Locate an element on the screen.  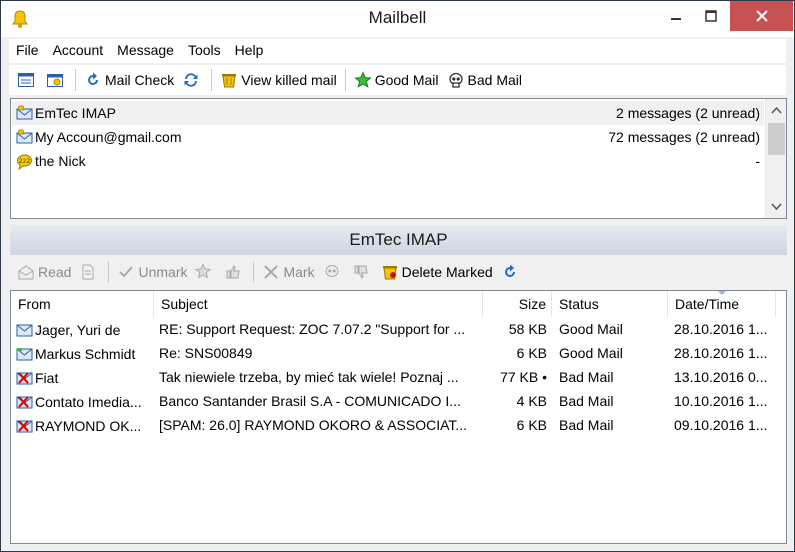
unmark-label: Unmark is located at coordinates (163, 272).